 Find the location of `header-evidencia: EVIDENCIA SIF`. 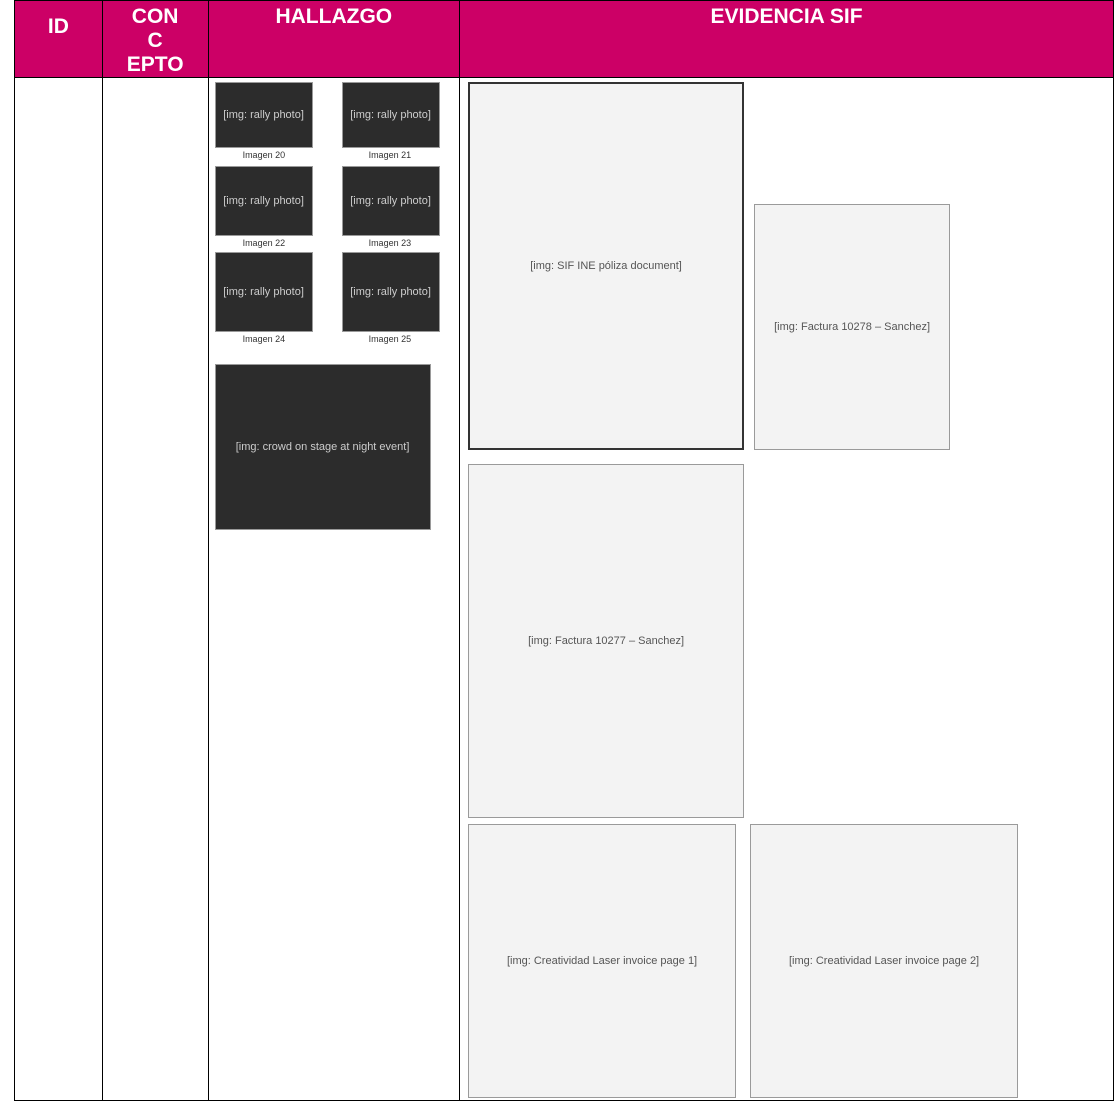

header-evidencia: EVIDENCIA SIF is located at coordinates (786, 39).